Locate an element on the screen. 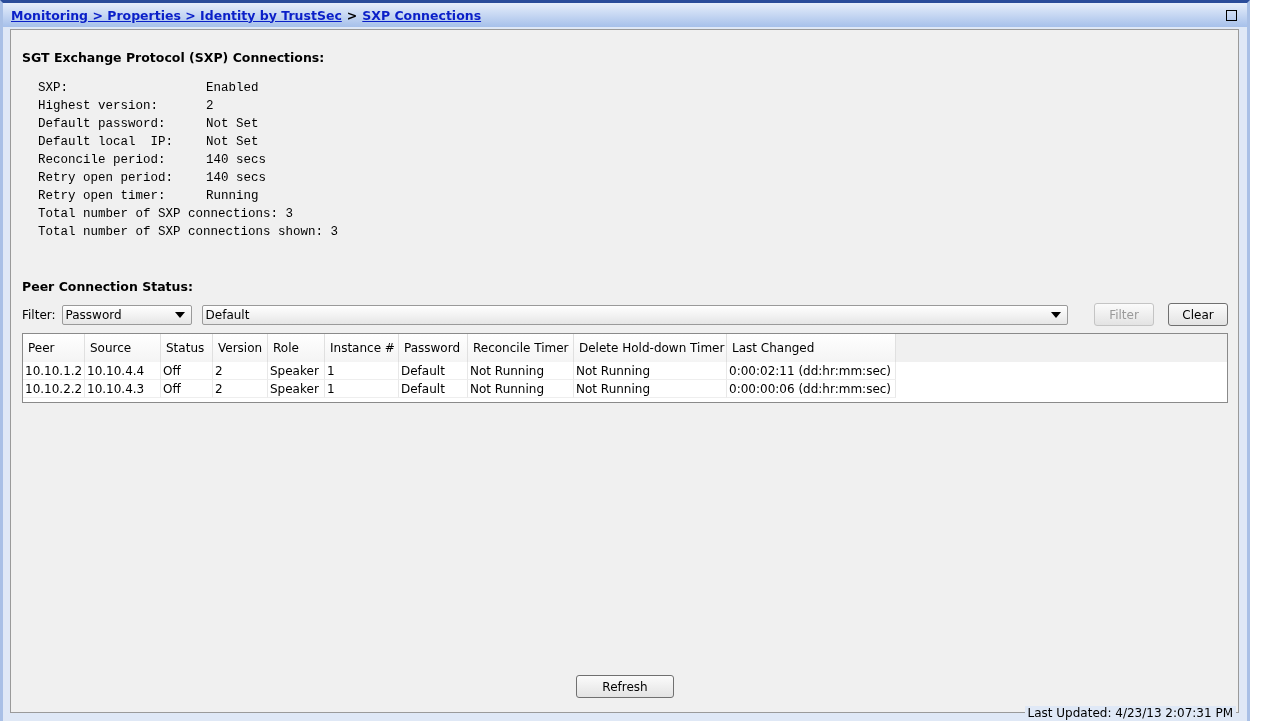 The width and height of the screenshot is (1281, 721). section-title: SGT Exchange Protocol (SXP) Connections: is located at coordinates (174, 57).